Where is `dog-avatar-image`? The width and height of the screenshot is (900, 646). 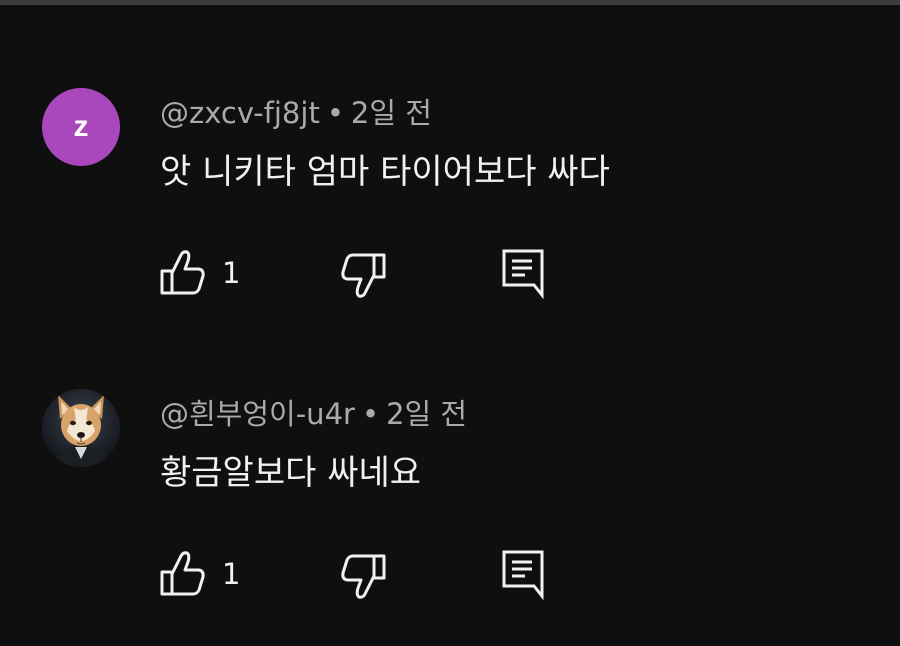
dog-avatar-image is located at coordinates (81, 428).